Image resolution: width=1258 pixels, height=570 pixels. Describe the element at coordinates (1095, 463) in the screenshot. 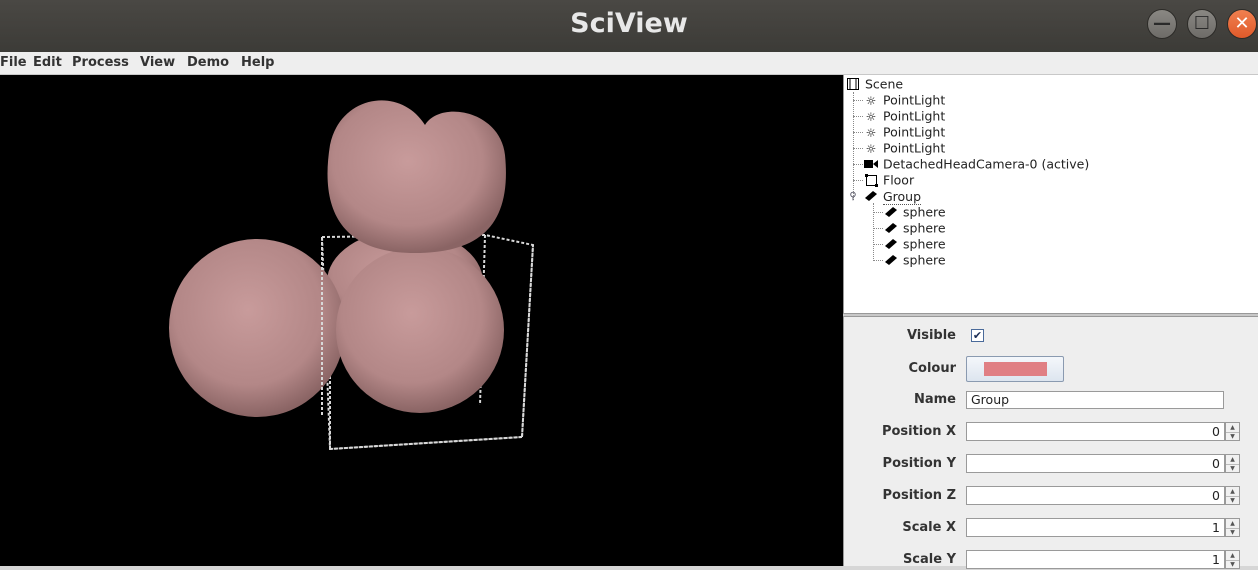

I see `position-y-value: 0` at that location.